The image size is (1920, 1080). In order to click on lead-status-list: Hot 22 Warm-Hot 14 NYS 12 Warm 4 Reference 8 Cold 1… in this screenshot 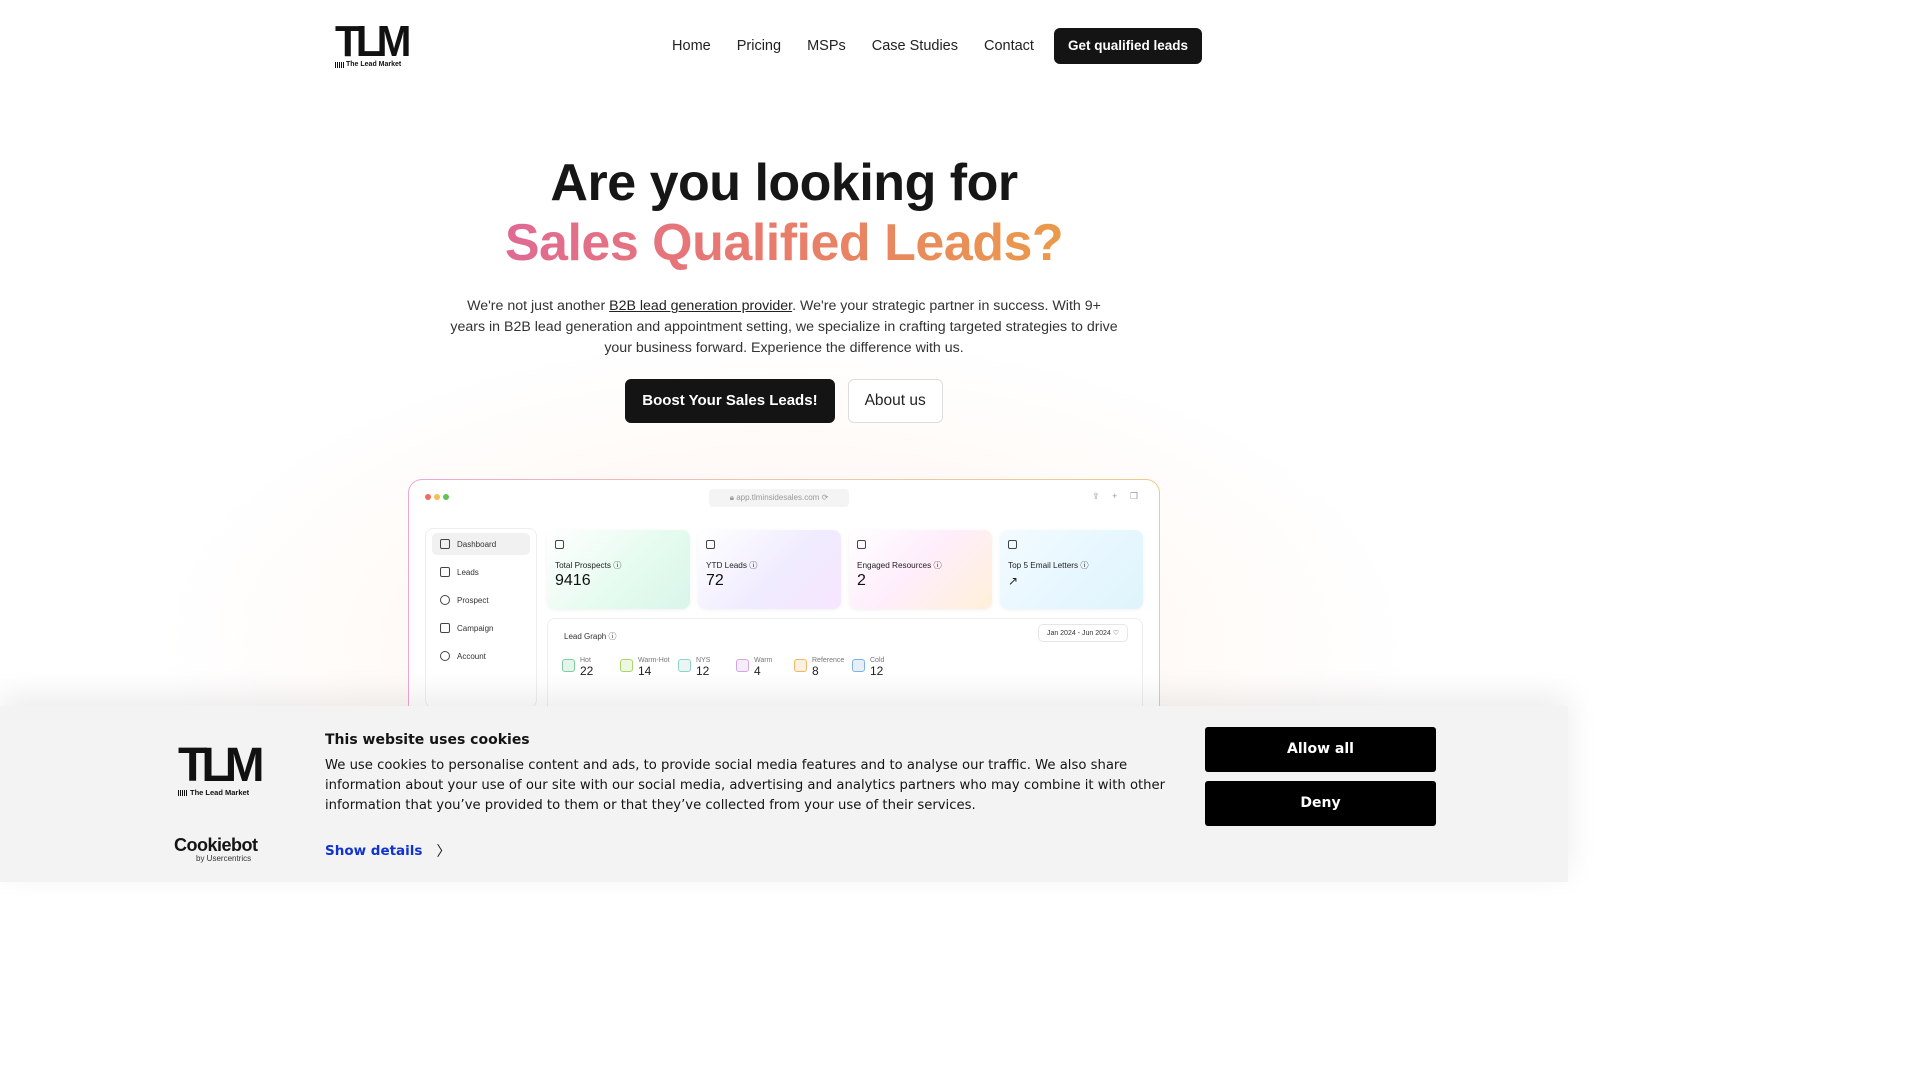, I will do `click(736, 667)`.